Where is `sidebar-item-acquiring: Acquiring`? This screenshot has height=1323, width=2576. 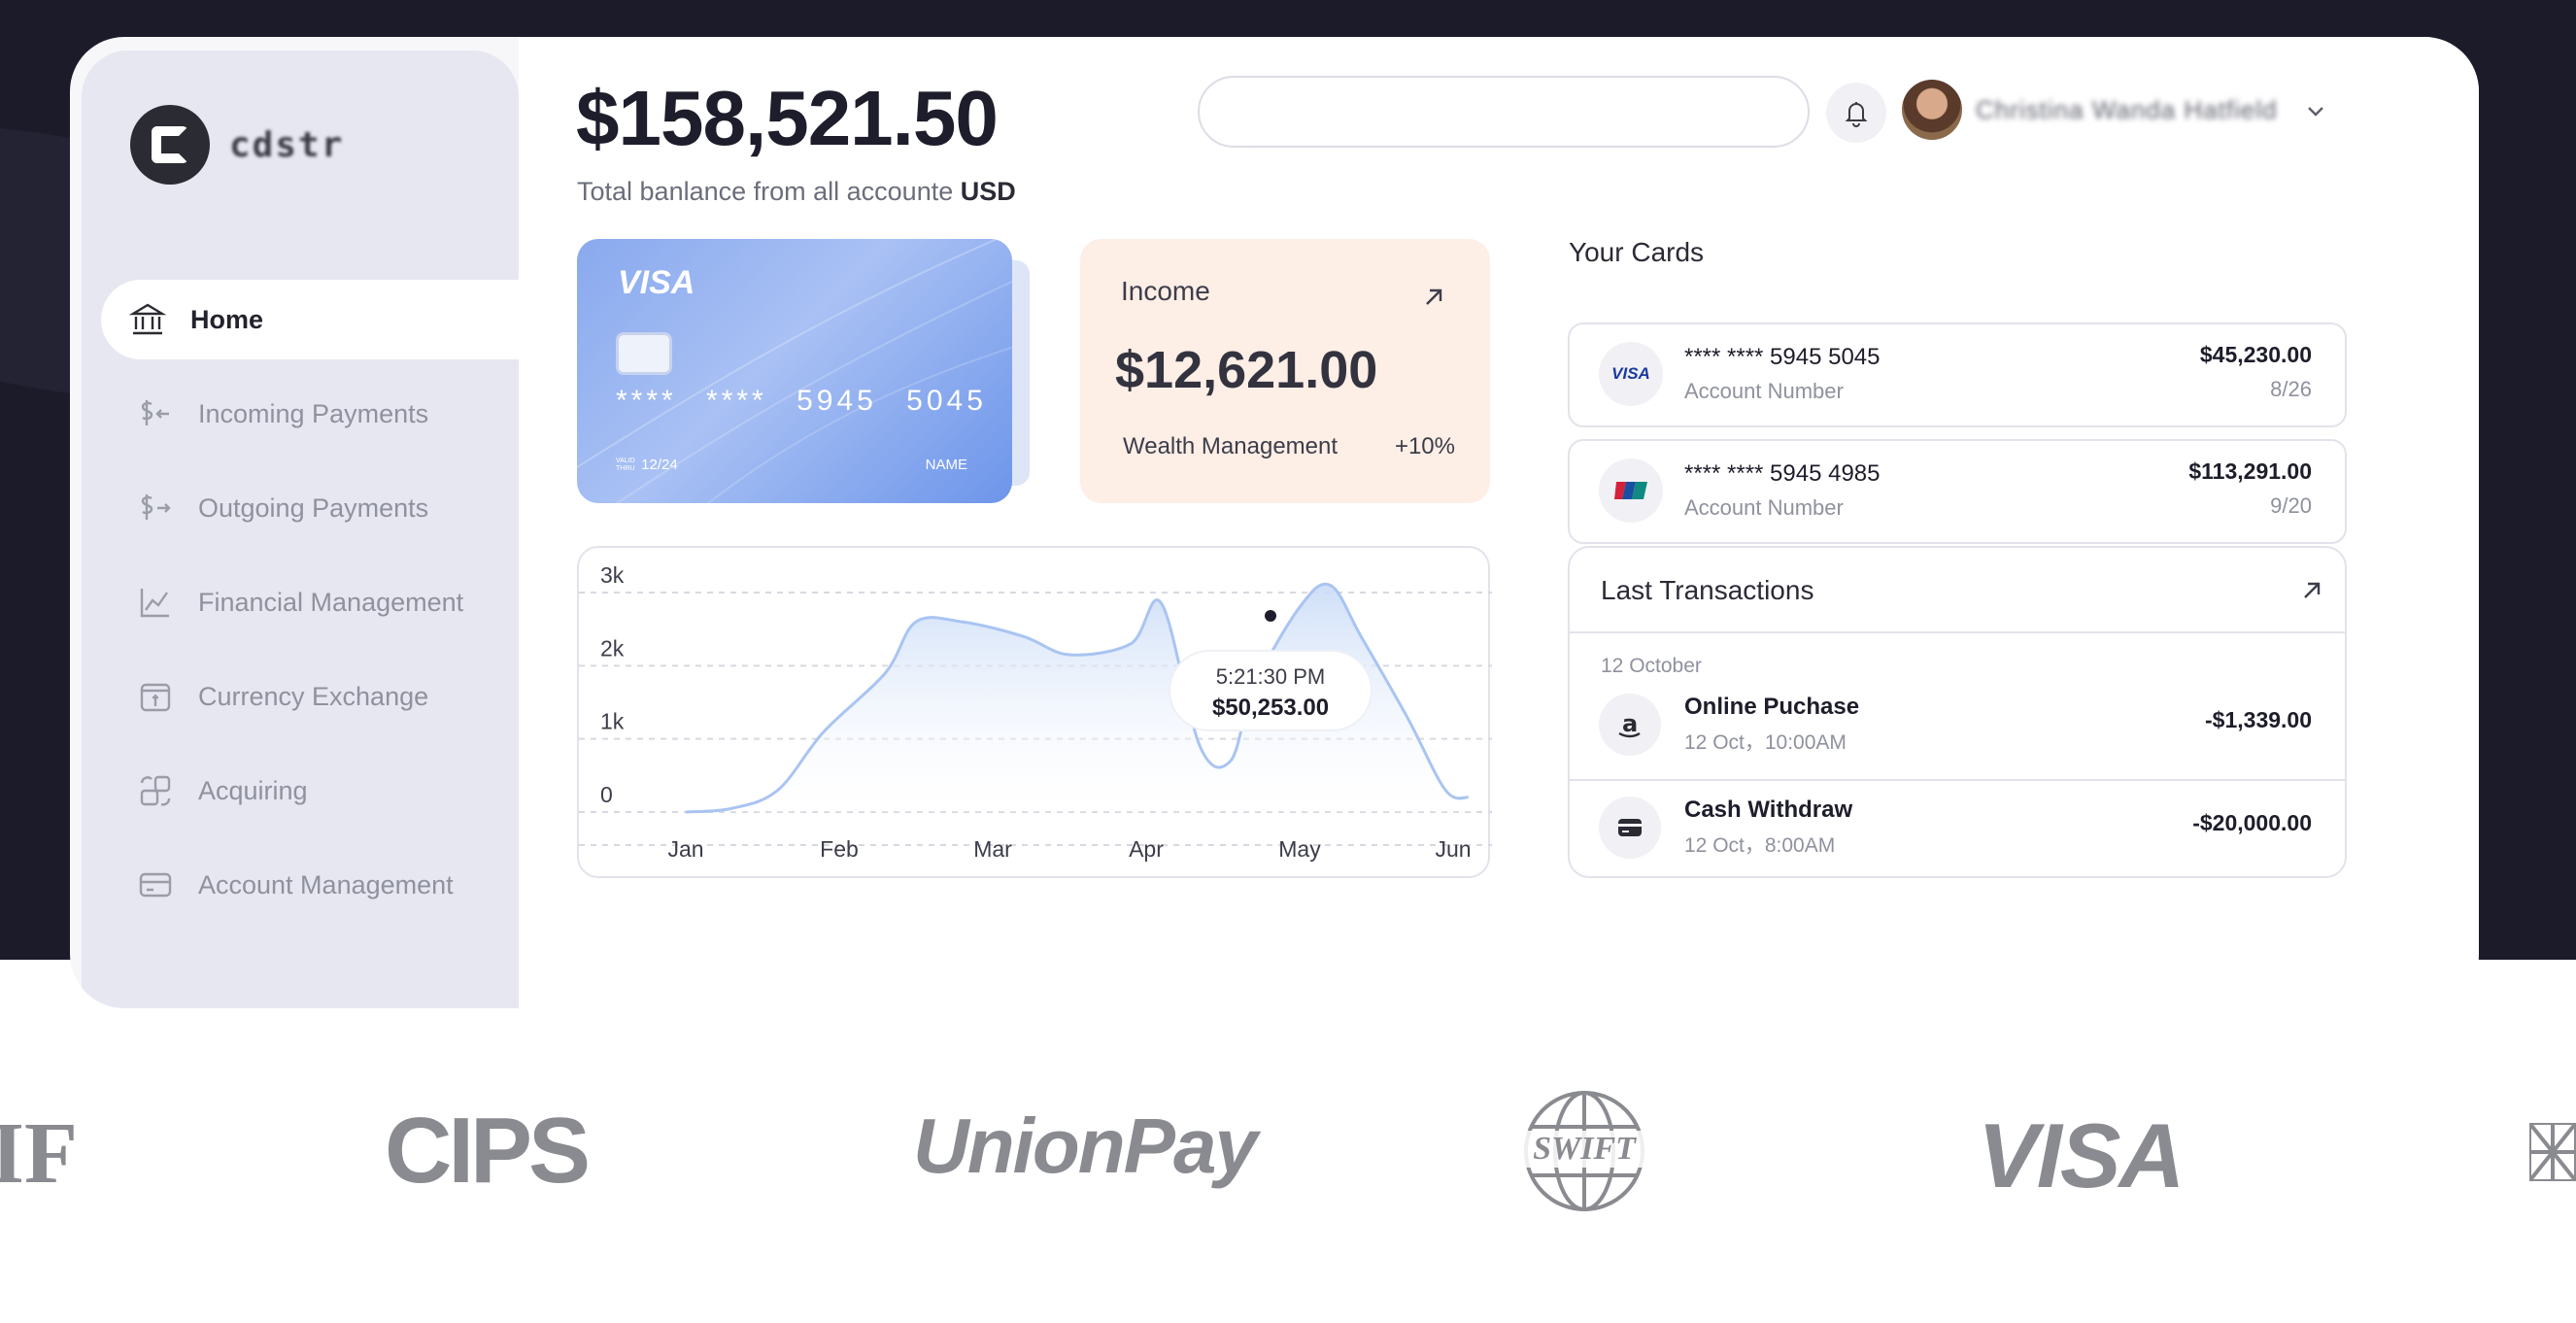 sidebar-item-acquiring: Acquiring is located at coordinates (314, 791).